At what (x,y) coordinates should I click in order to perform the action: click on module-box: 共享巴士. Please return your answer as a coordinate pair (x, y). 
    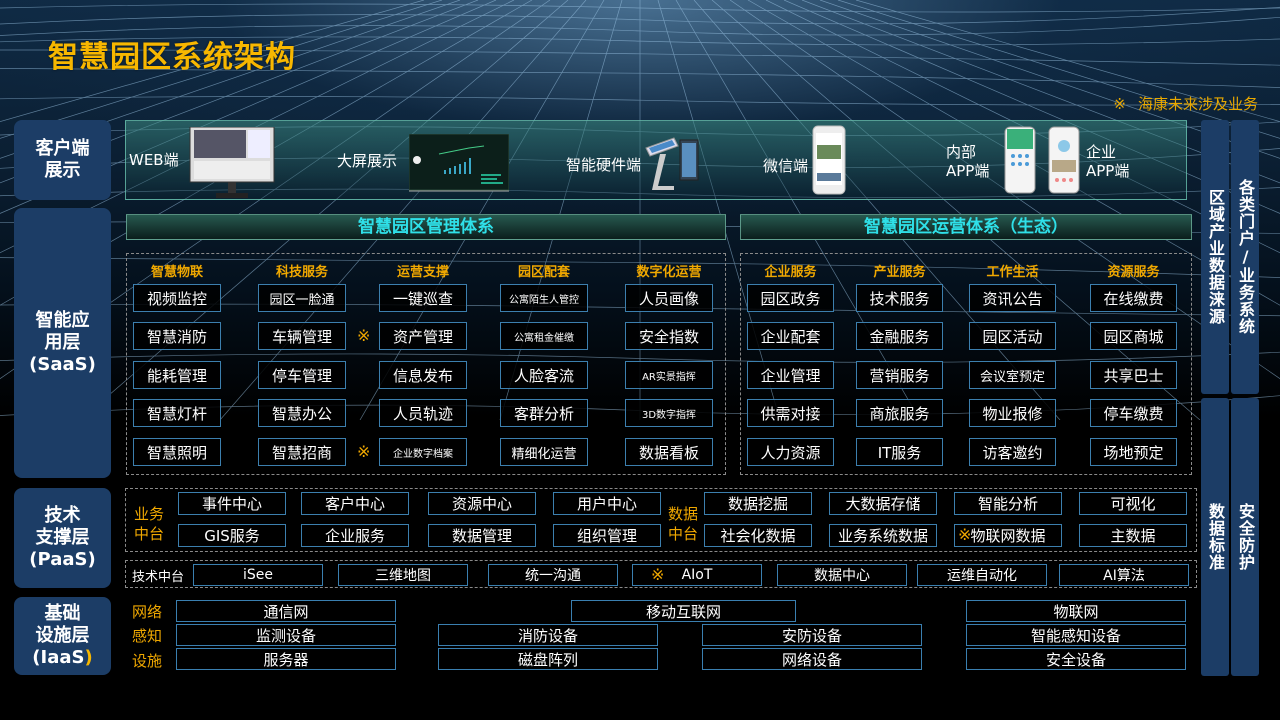
    Looking at the image, I should click on (1133, 375).